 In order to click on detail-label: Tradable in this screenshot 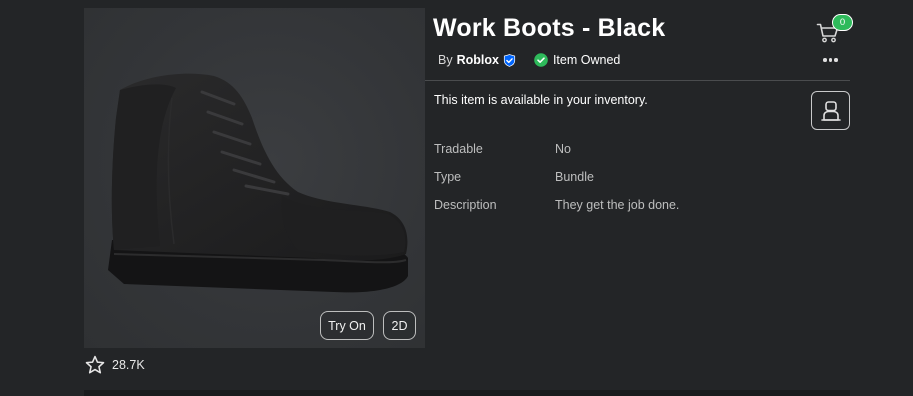, I will do `click(458, 149)`.